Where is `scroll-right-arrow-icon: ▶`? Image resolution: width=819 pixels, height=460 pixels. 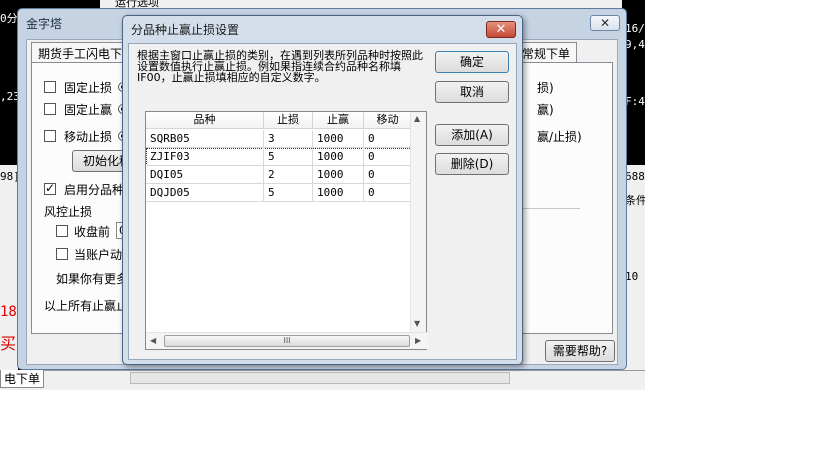 scroll-right-arrow-icon: ▶ is located at coordinates (418, 340).